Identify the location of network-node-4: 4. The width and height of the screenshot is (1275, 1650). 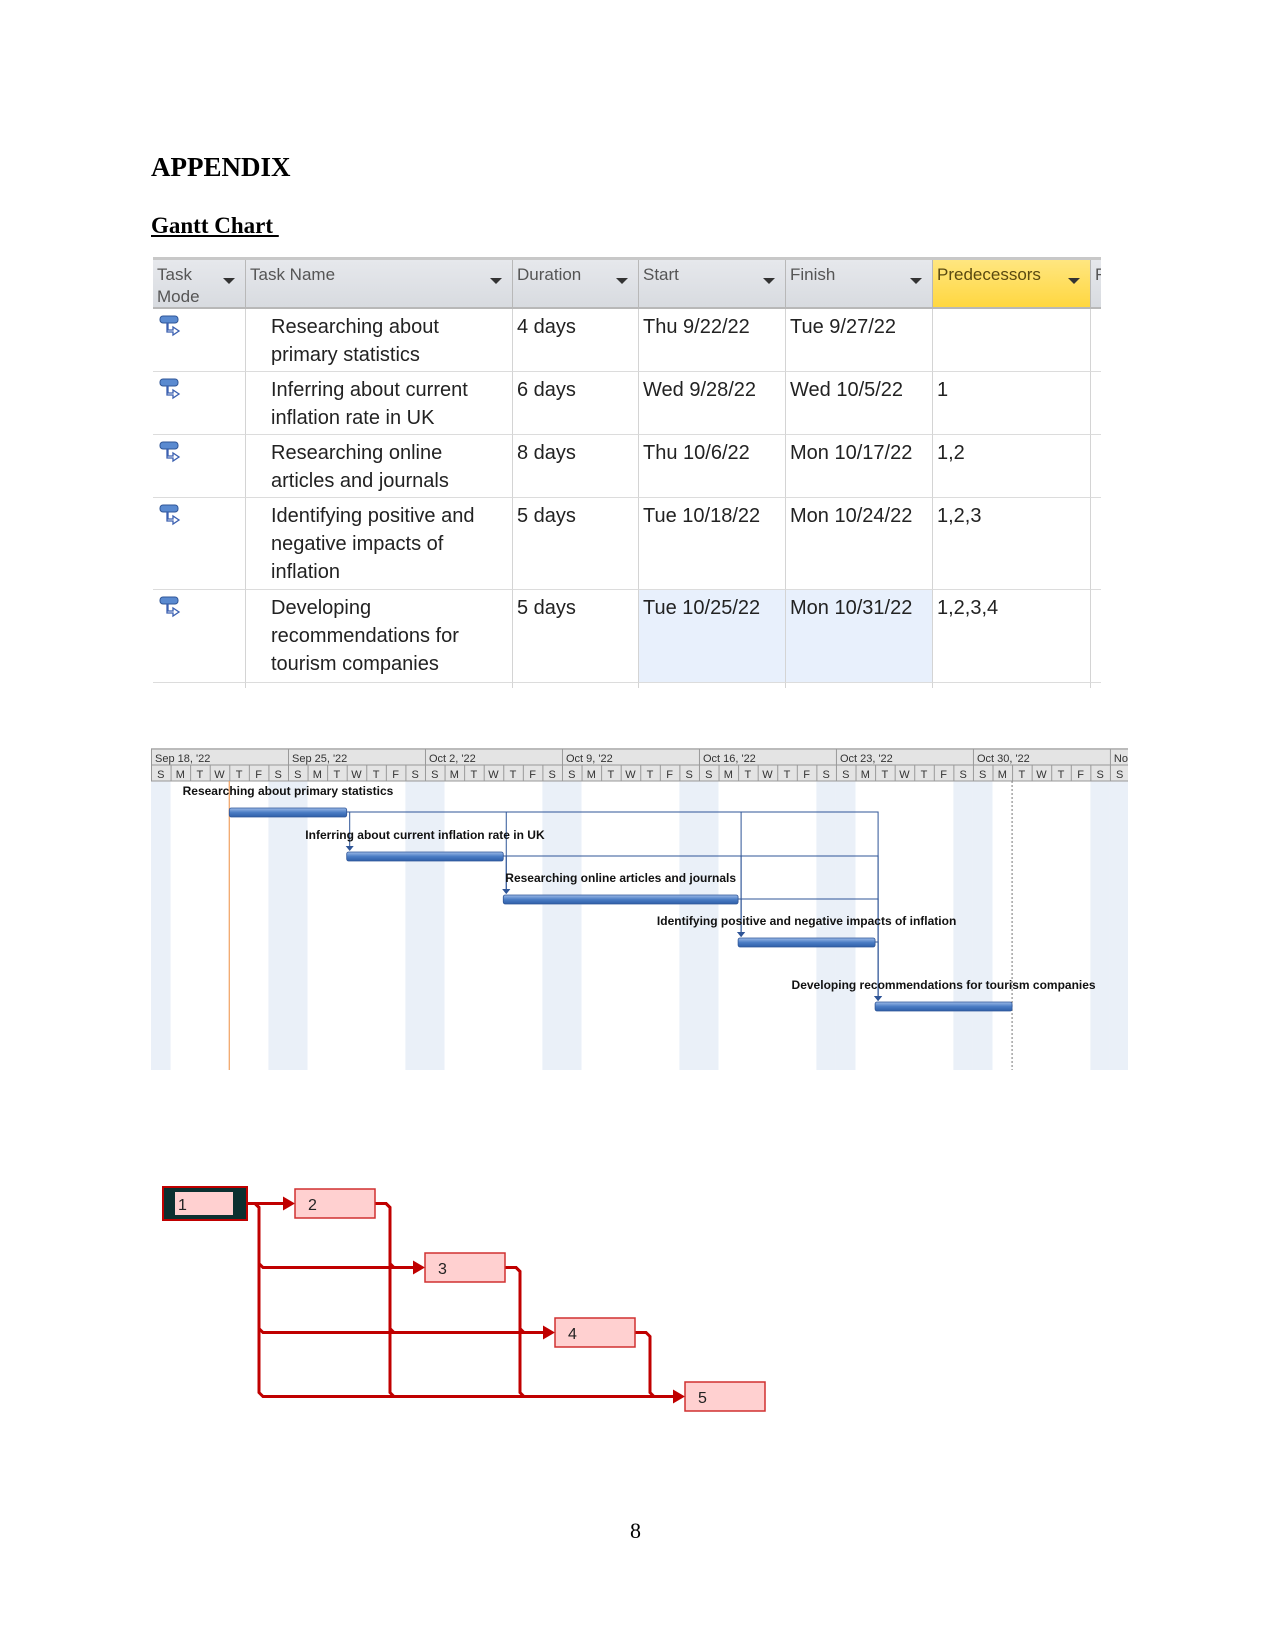
(595, 1332).